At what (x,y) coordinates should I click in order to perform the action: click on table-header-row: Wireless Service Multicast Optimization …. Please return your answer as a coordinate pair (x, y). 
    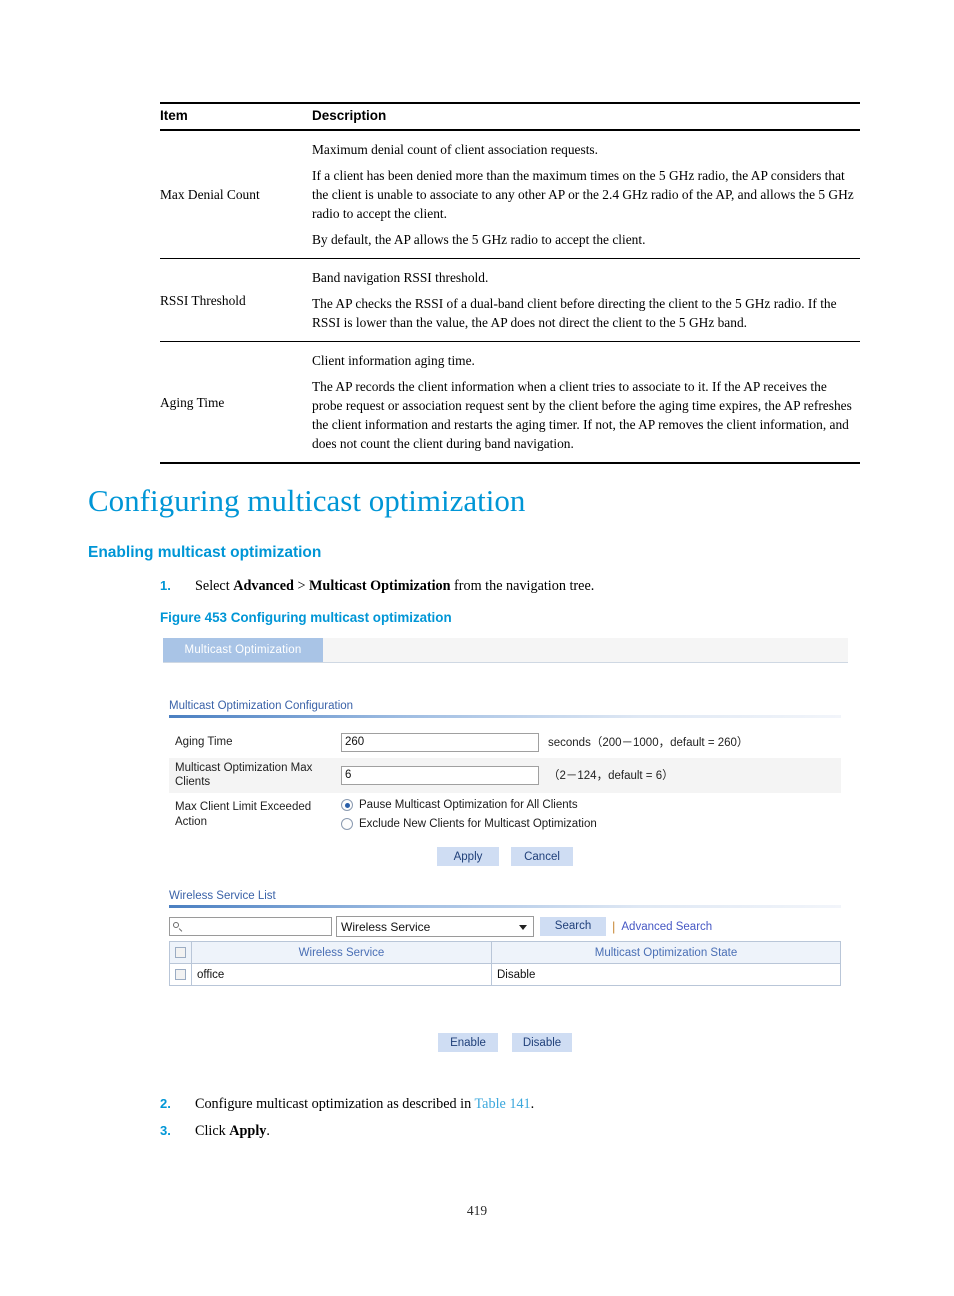
    Looking at the image, I should click on (505, 952).